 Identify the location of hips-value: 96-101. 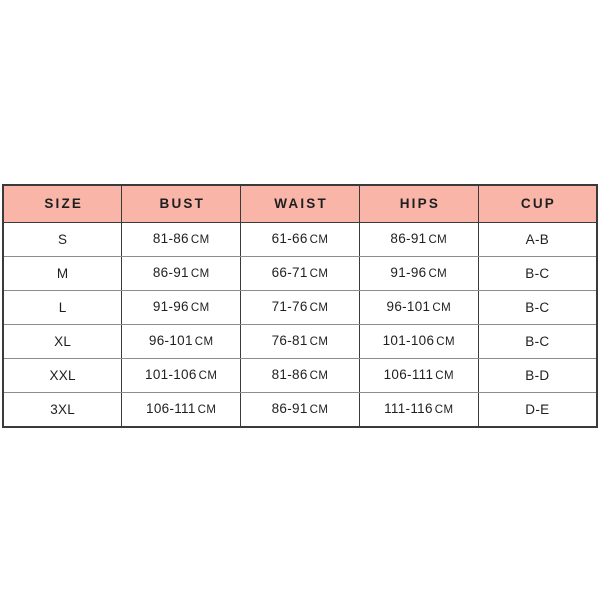
(408, 306).